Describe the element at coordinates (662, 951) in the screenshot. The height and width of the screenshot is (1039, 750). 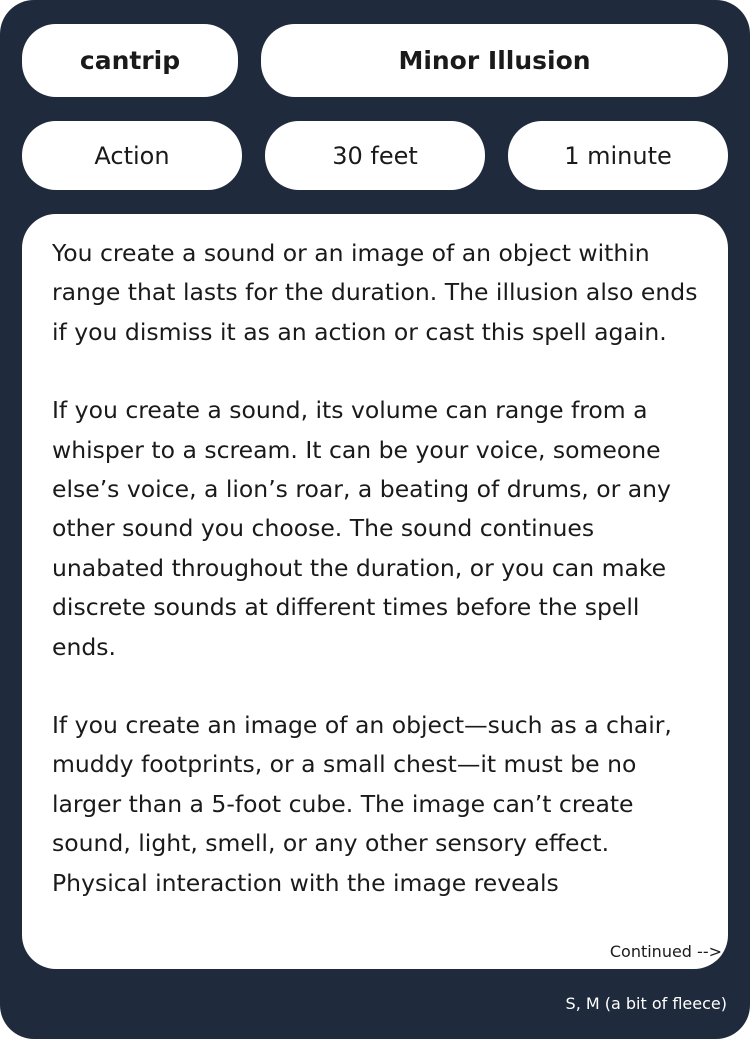
I see `continued-label: Continued -->` at that location.